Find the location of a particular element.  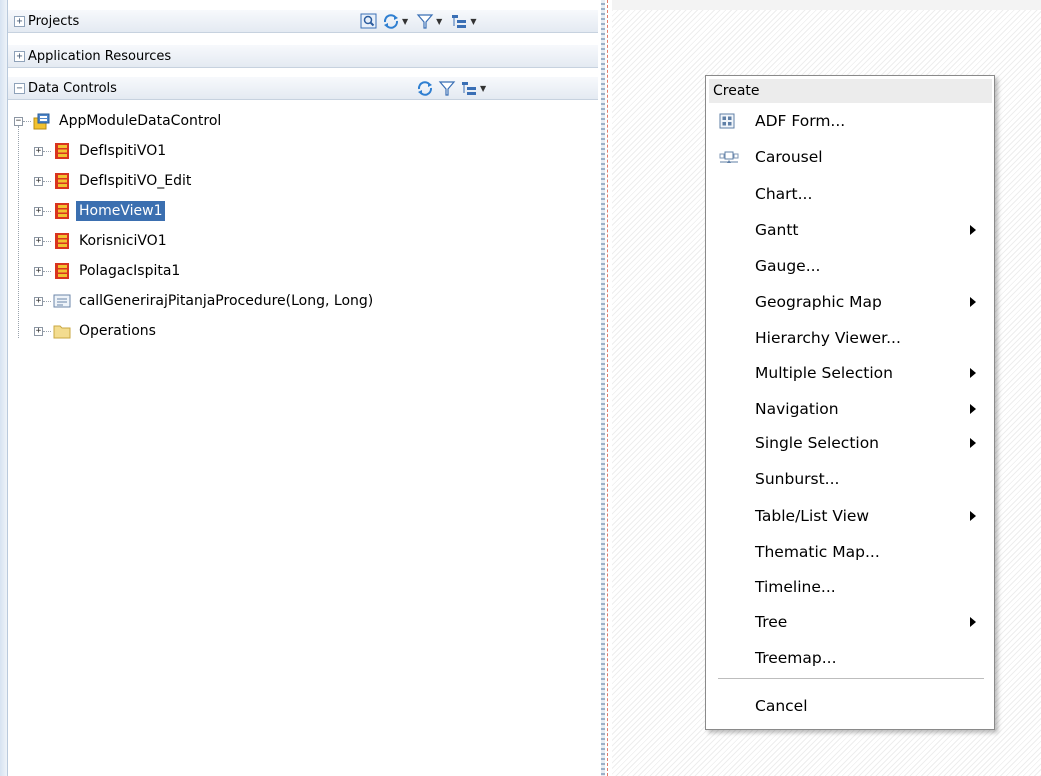

tree-node-homeview1: + HomeView1 is located at coordinates (205, 211).